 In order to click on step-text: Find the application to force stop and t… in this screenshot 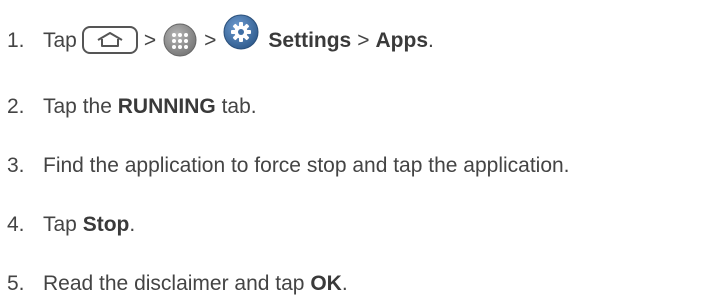, I will do `click(306, 165)`.